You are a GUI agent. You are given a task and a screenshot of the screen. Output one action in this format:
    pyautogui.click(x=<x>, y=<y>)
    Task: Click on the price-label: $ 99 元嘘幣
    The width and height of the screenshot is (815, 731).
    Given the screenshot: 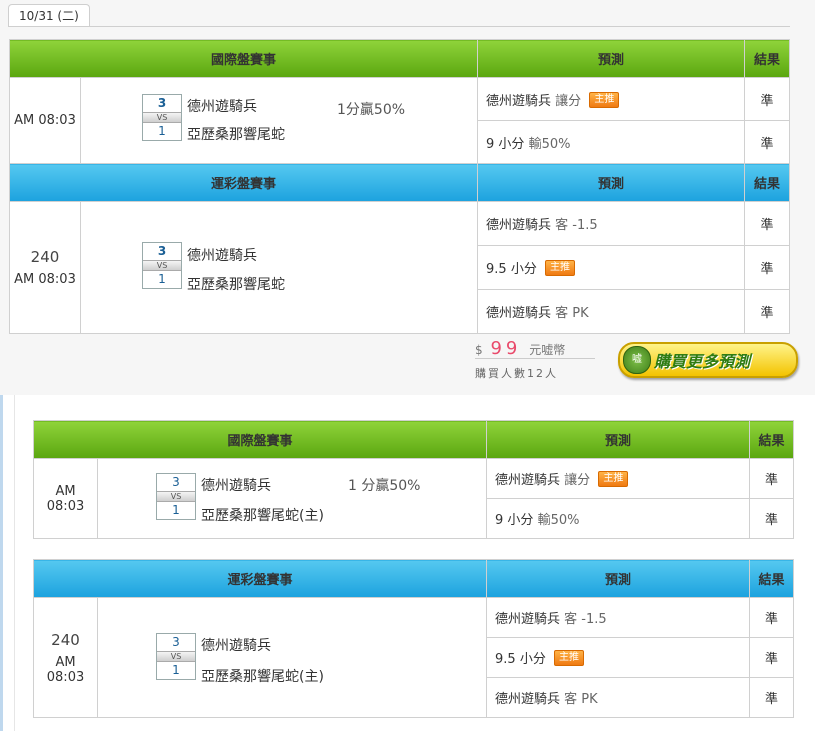 What is the action you would take?
    pyautogui.click(x=520, y=348)
    